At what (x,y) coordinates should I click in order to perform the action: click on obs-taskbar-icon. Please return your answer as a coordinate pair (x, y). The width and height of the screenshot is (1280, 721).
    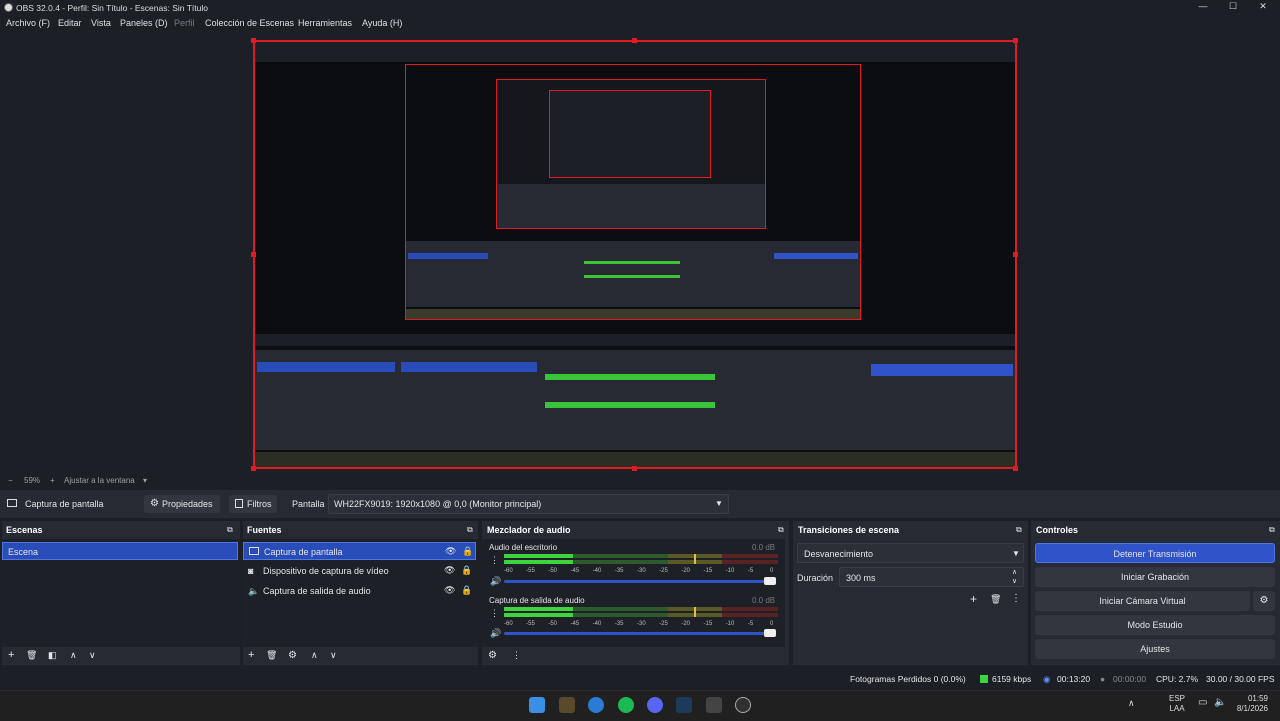
    Looking at the image, I should click on (743, 705).